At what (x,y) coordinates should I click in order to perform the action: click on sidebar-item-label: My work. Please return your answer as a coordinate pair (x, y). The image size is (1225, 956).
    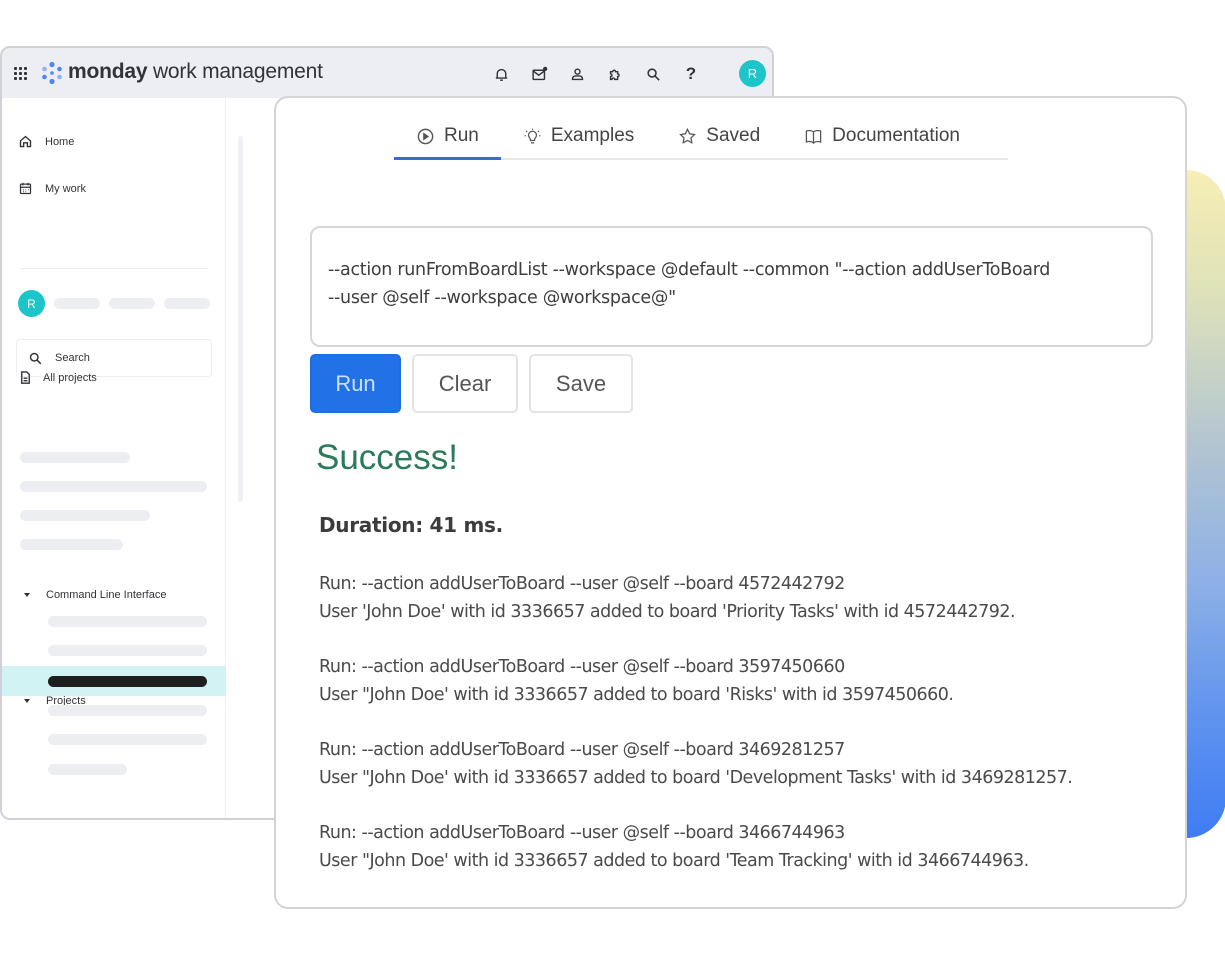
    Looking at the image, I should click on (65, 188).